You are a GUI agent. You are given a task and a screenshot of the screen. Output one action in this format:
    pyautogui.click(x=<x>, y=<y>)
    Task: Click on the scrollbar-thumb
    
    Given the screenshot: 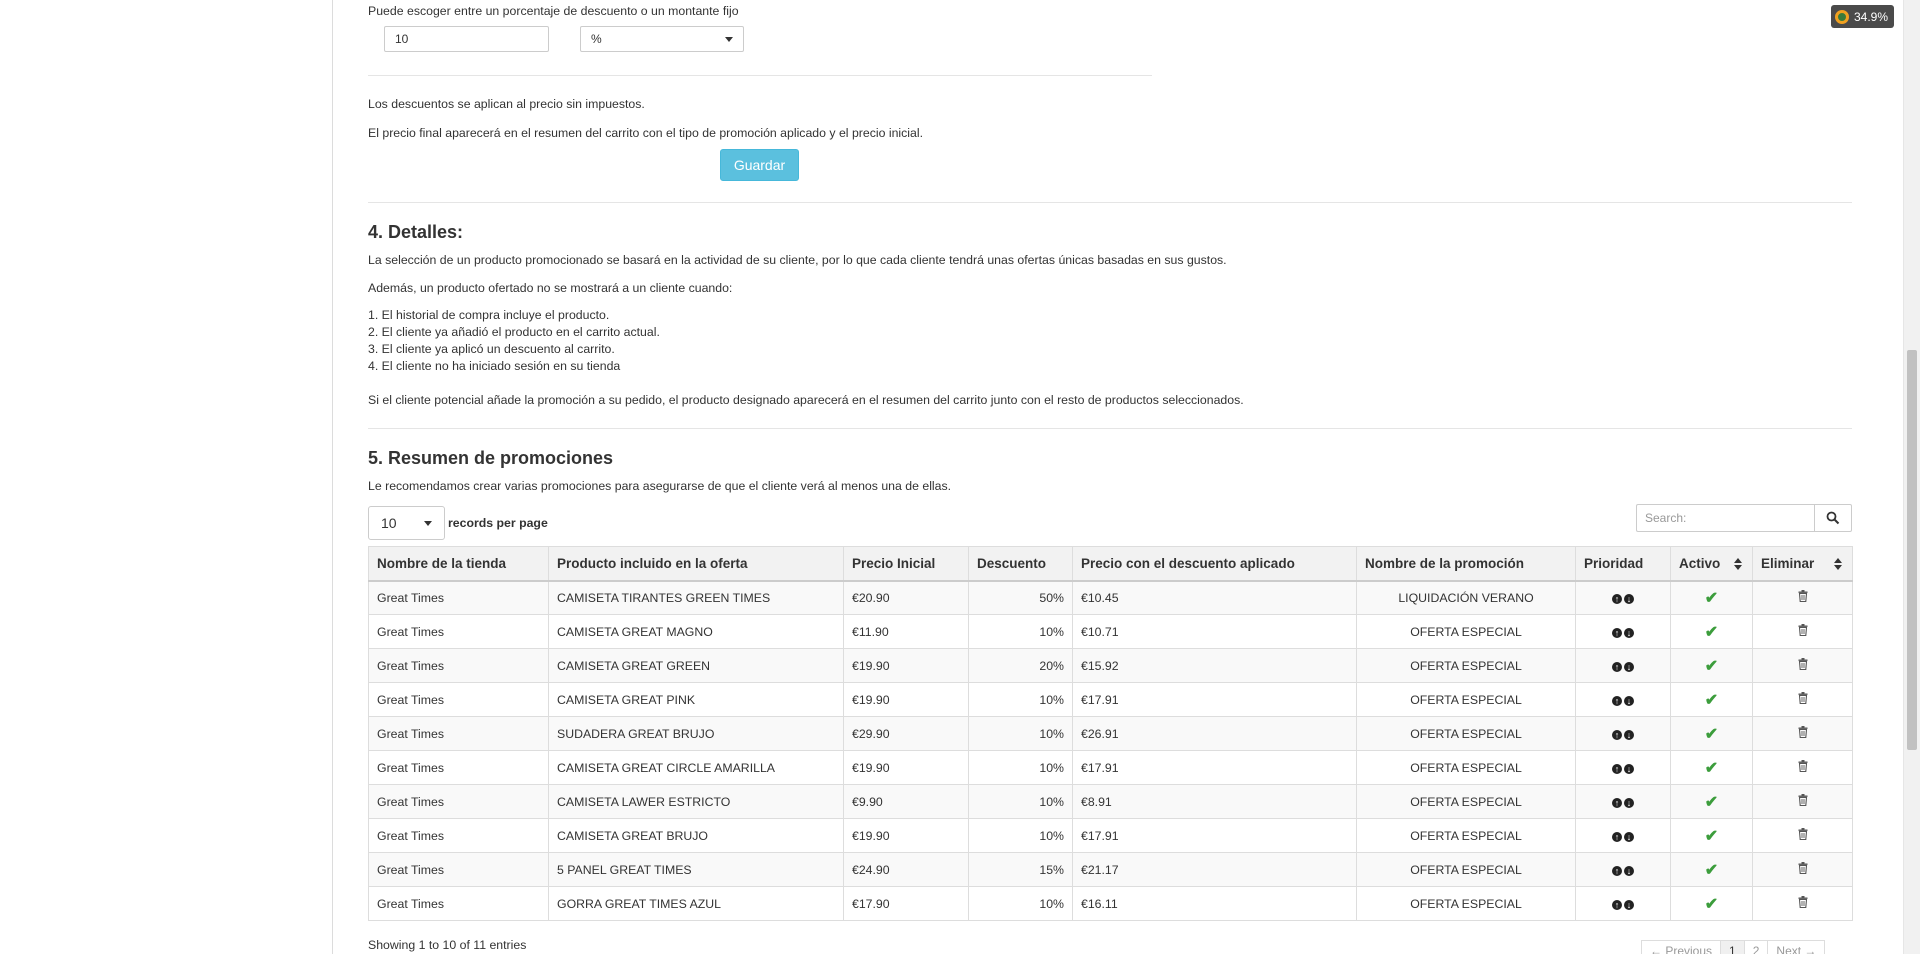 What is the action you would take?
    pyautogui.click(x=1912, y=550)
    